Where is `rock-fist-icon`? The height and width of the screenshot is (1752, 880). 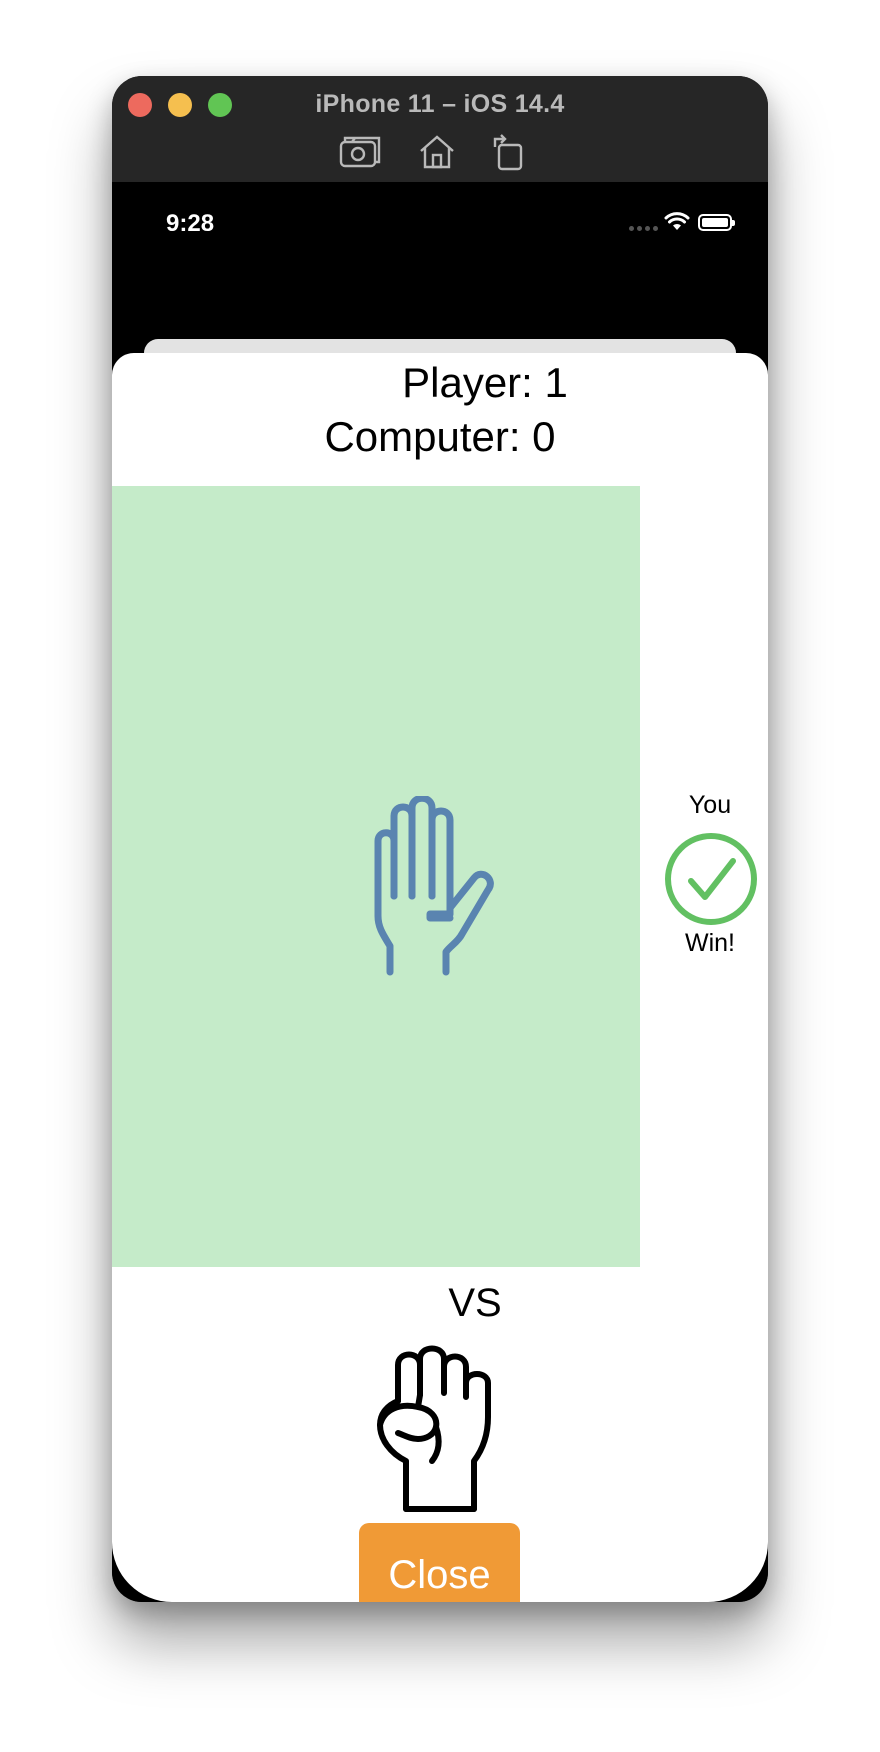
rock-fist-icon is located at coordinates (434, 1428).